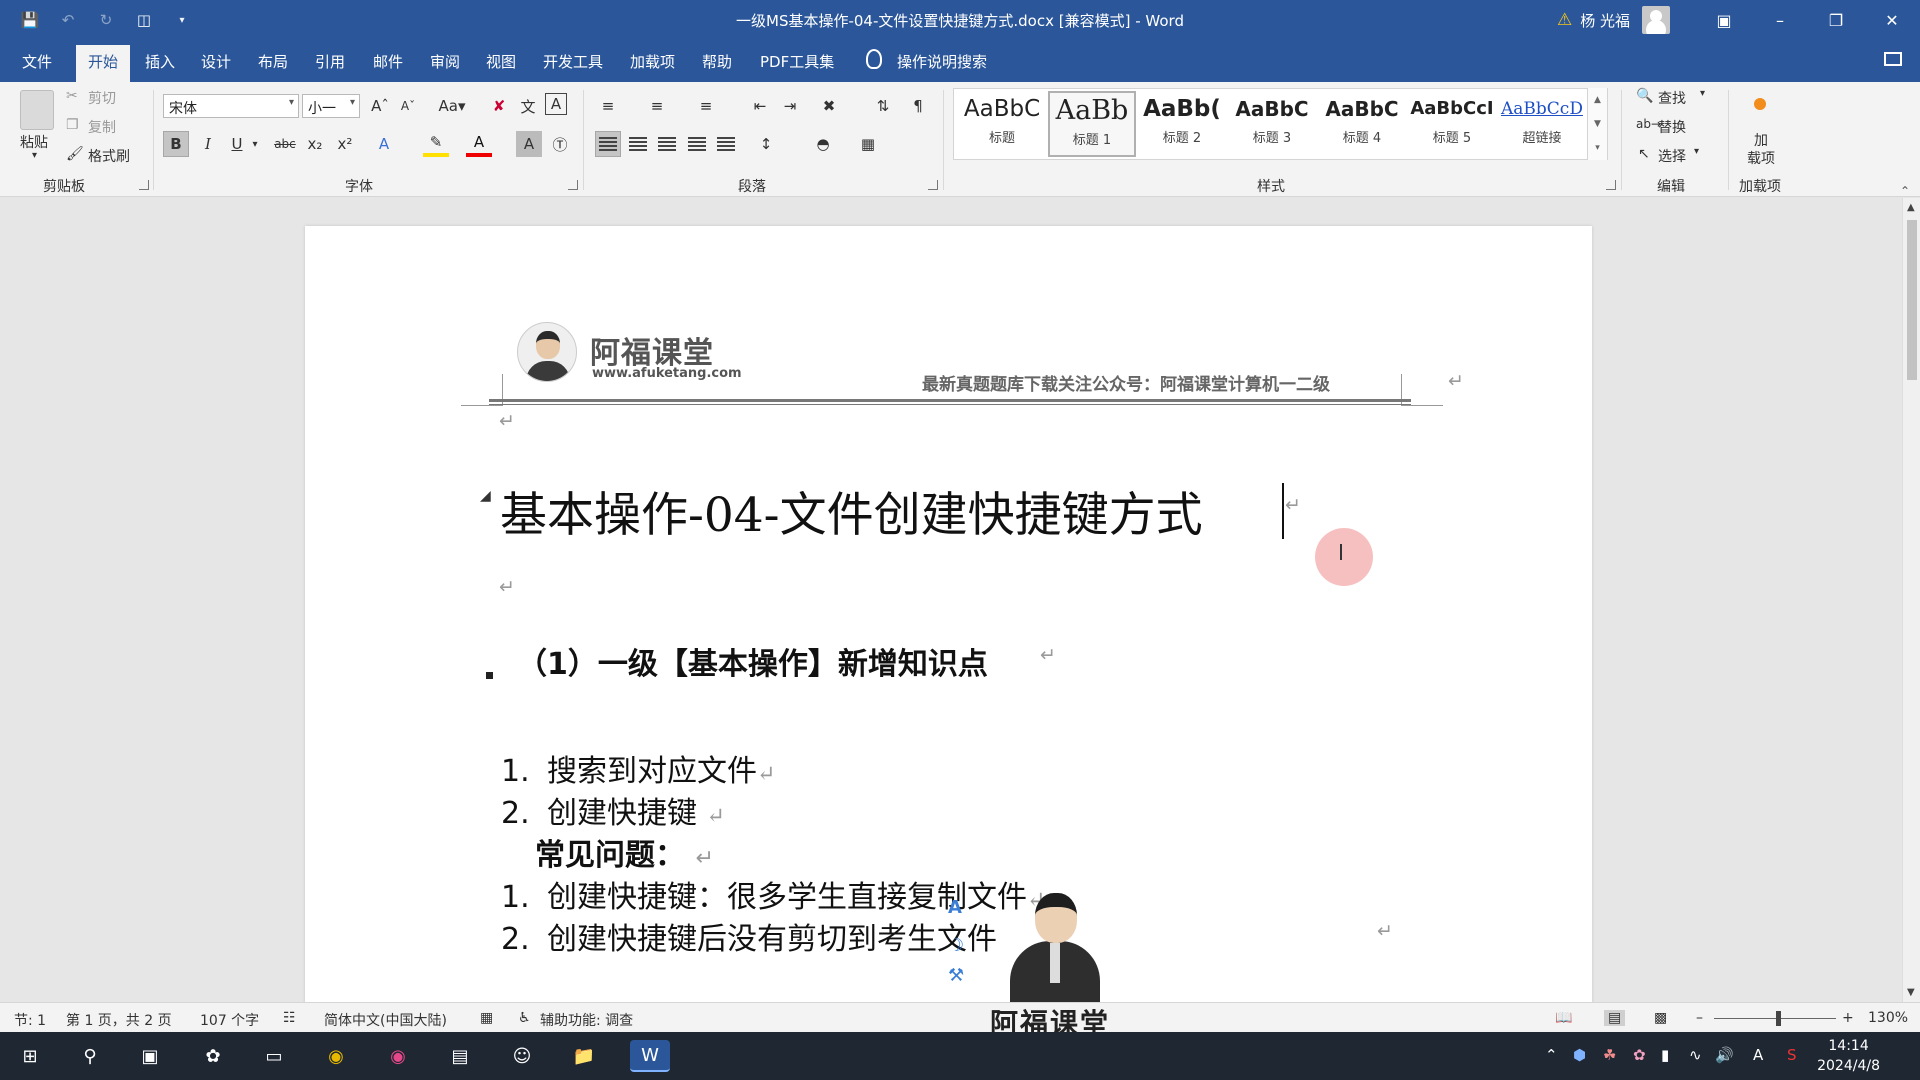  Describe the element at coordinates (773, 894) in the screenshot. I see `list-item: 1. 创建快捷键：很多学生直接复制文件↵` at that location.